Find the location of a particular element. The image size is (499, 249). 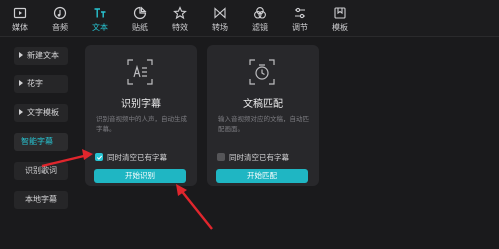

tab-media-label: 媒体 is located at coordinates (20, 27).